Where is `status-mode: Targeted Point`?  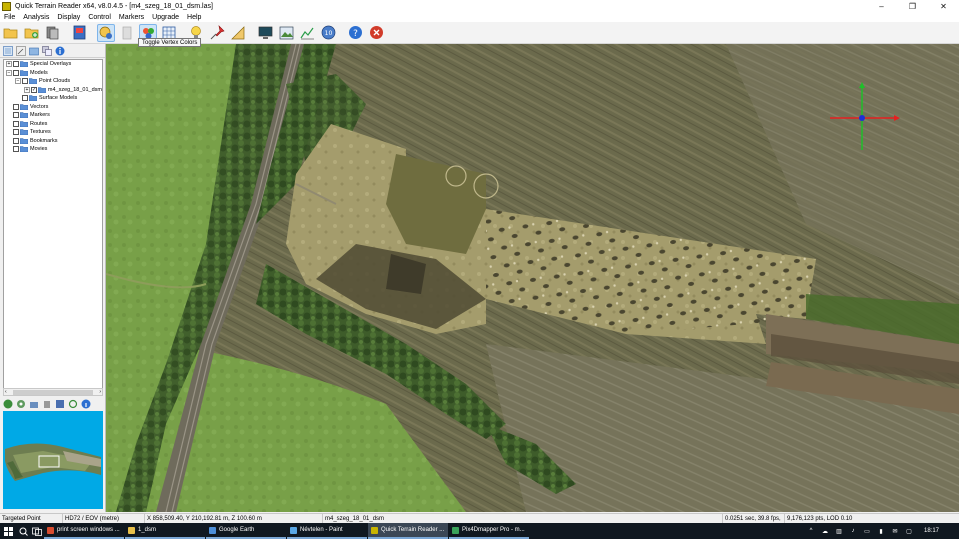 status-mode: Targeted Point is located at coordinates (31, 518).